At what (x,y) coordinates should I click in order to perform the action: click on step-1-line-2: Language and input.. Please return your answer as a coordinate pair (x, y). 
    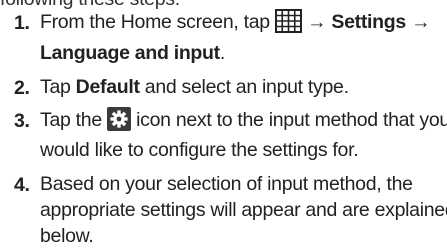
    Looking at the image, I should click on (132, 53).